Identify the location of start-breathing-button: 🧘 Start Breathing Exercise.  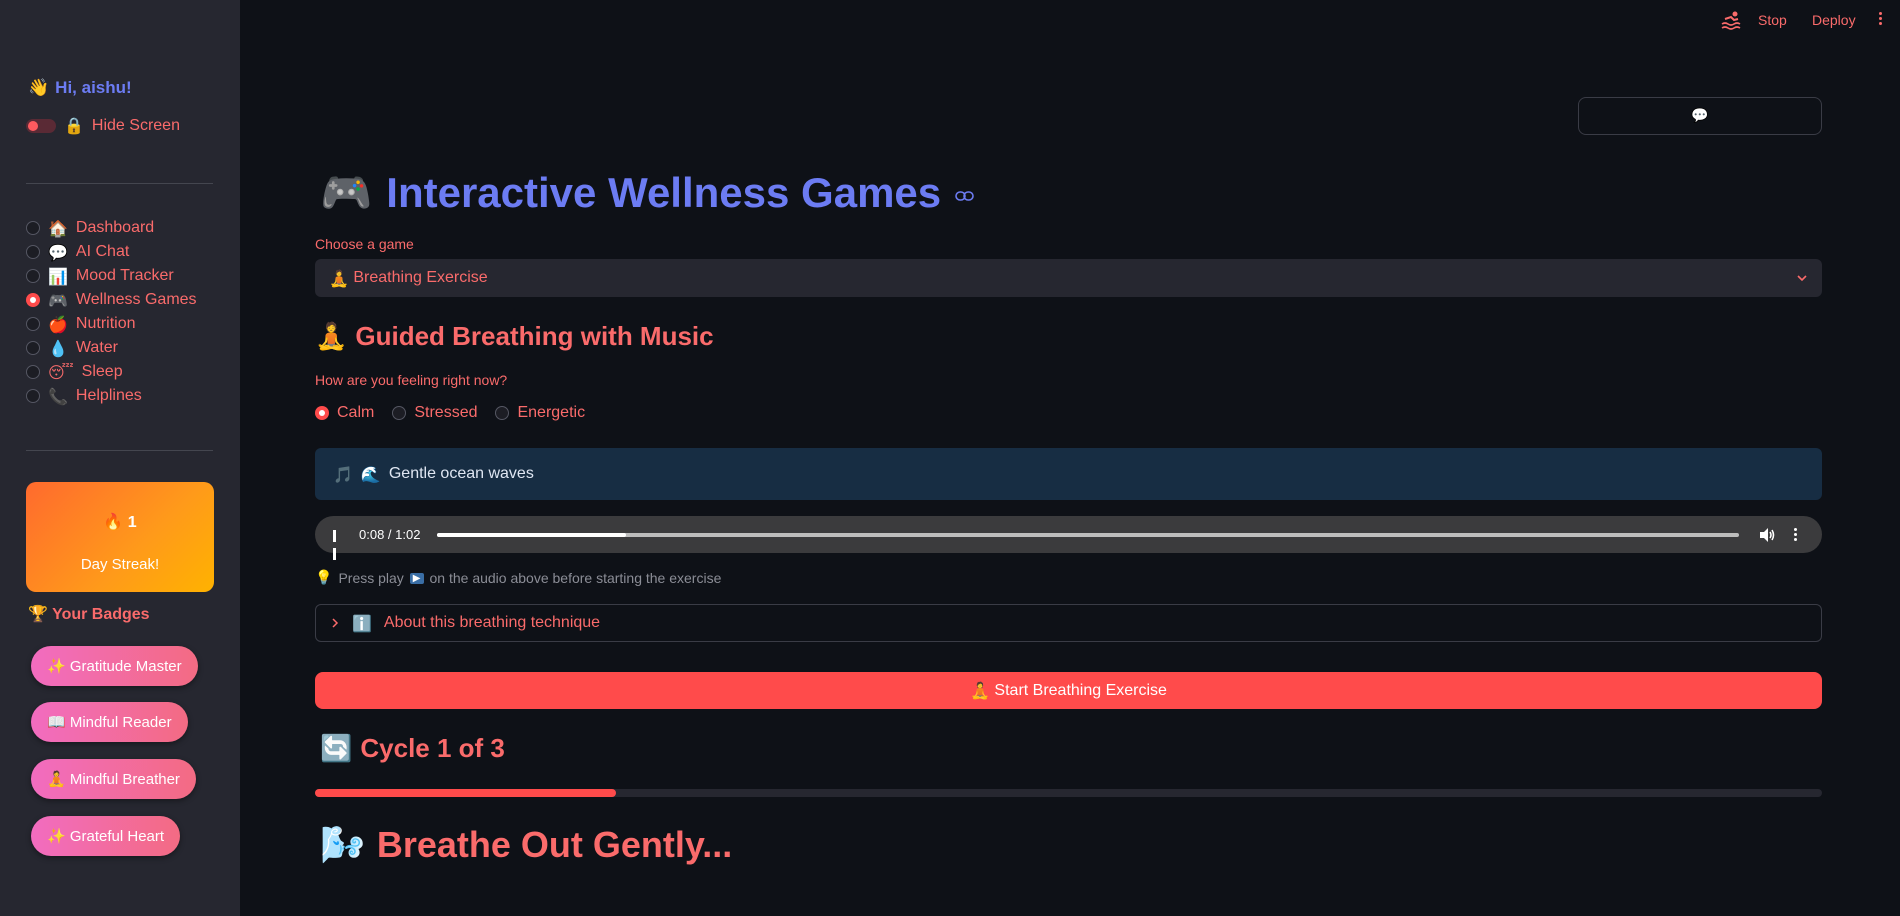
(1068, 690).